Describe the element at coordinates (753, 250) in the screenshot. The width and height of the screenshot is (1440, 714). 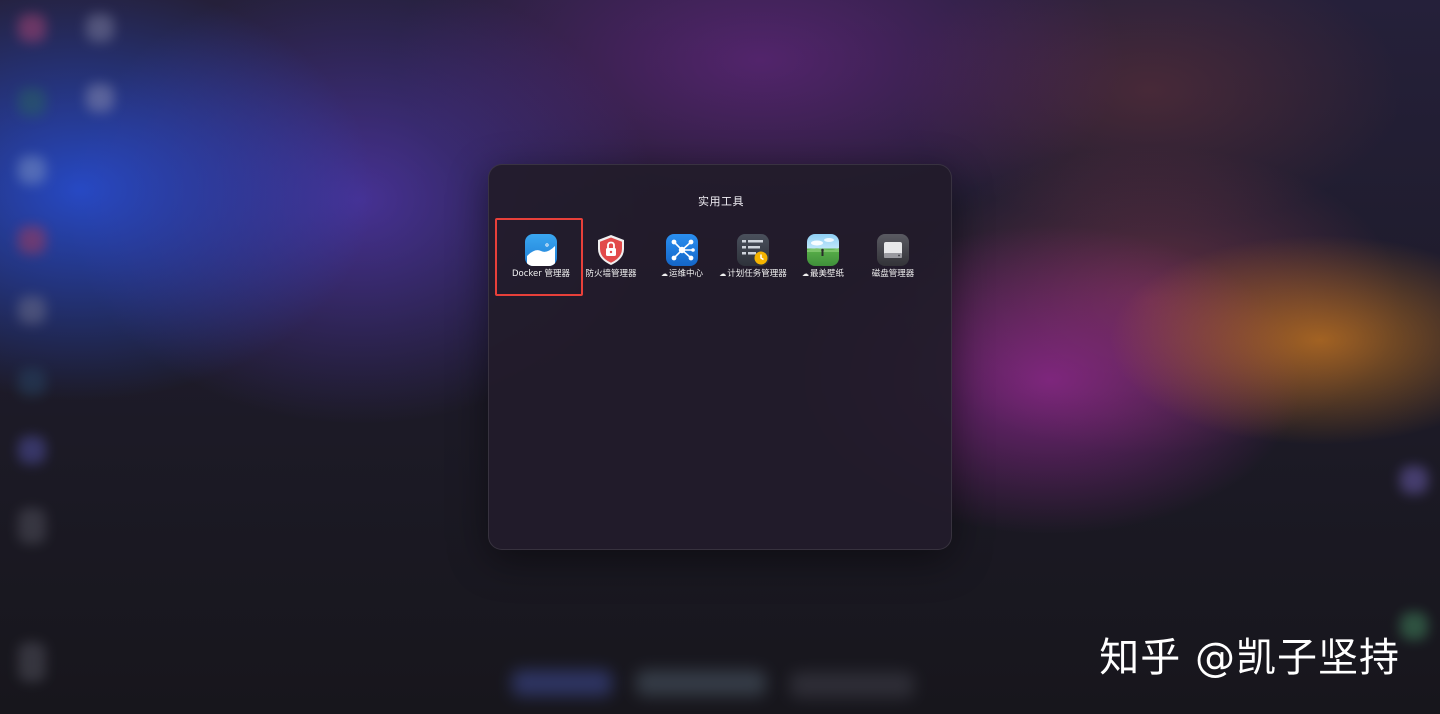
I see `task-clock-icon` at that location.